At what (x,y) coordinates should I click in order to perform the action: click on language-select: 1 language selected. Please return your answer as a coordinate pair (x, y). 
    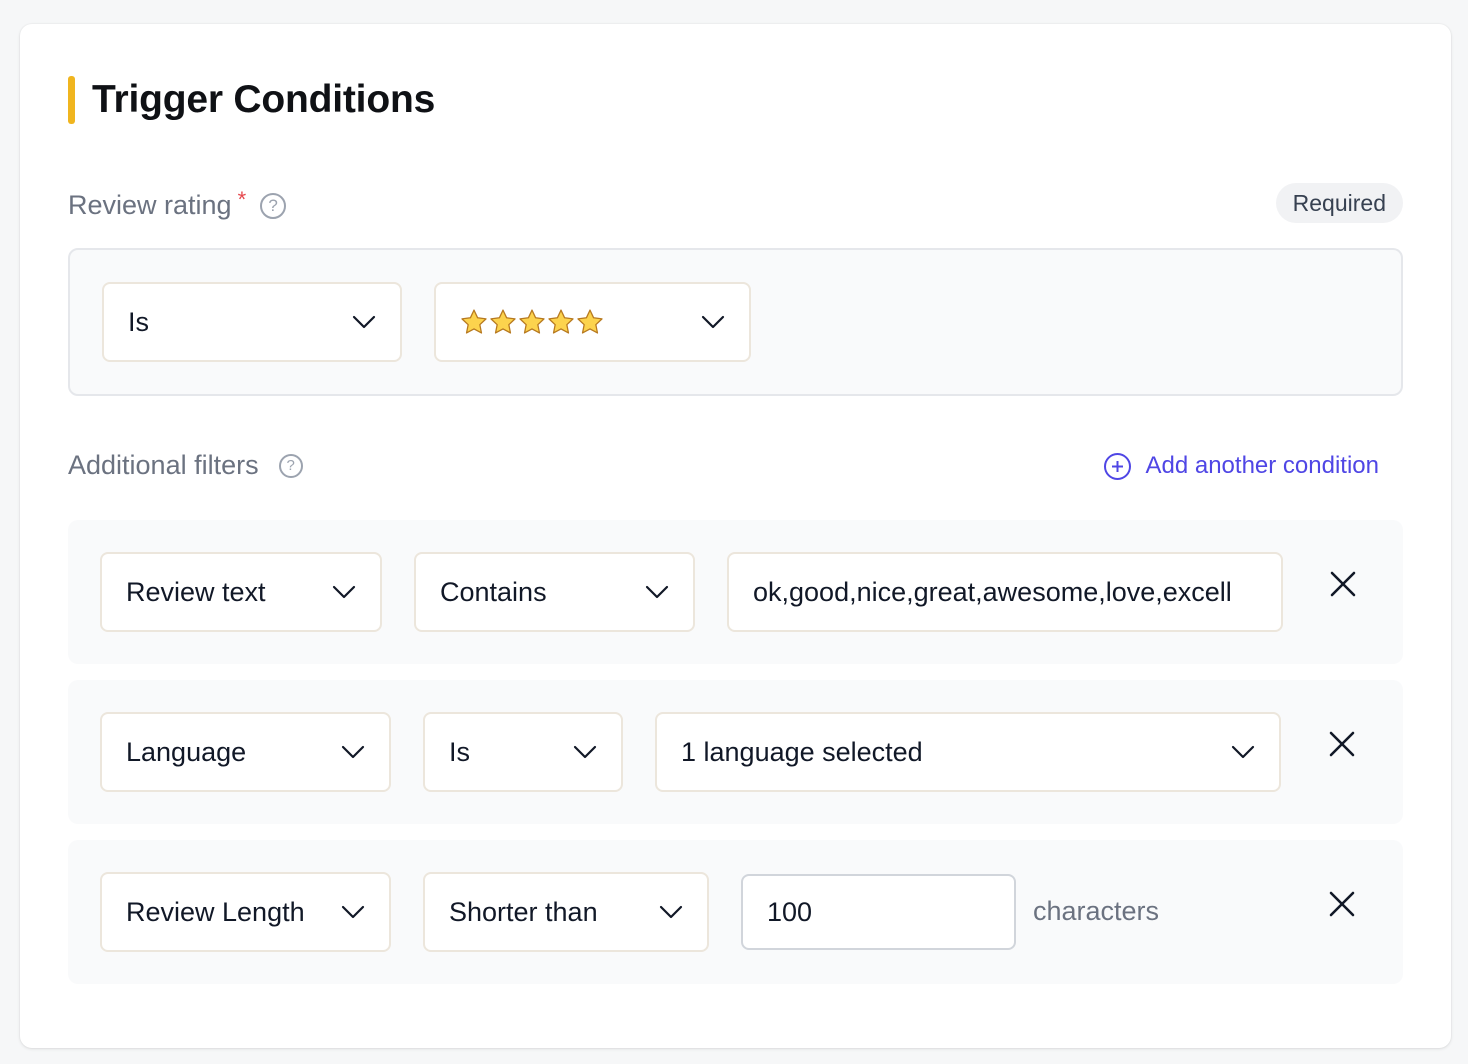
    Looking at the image, I should click on (968, 752).